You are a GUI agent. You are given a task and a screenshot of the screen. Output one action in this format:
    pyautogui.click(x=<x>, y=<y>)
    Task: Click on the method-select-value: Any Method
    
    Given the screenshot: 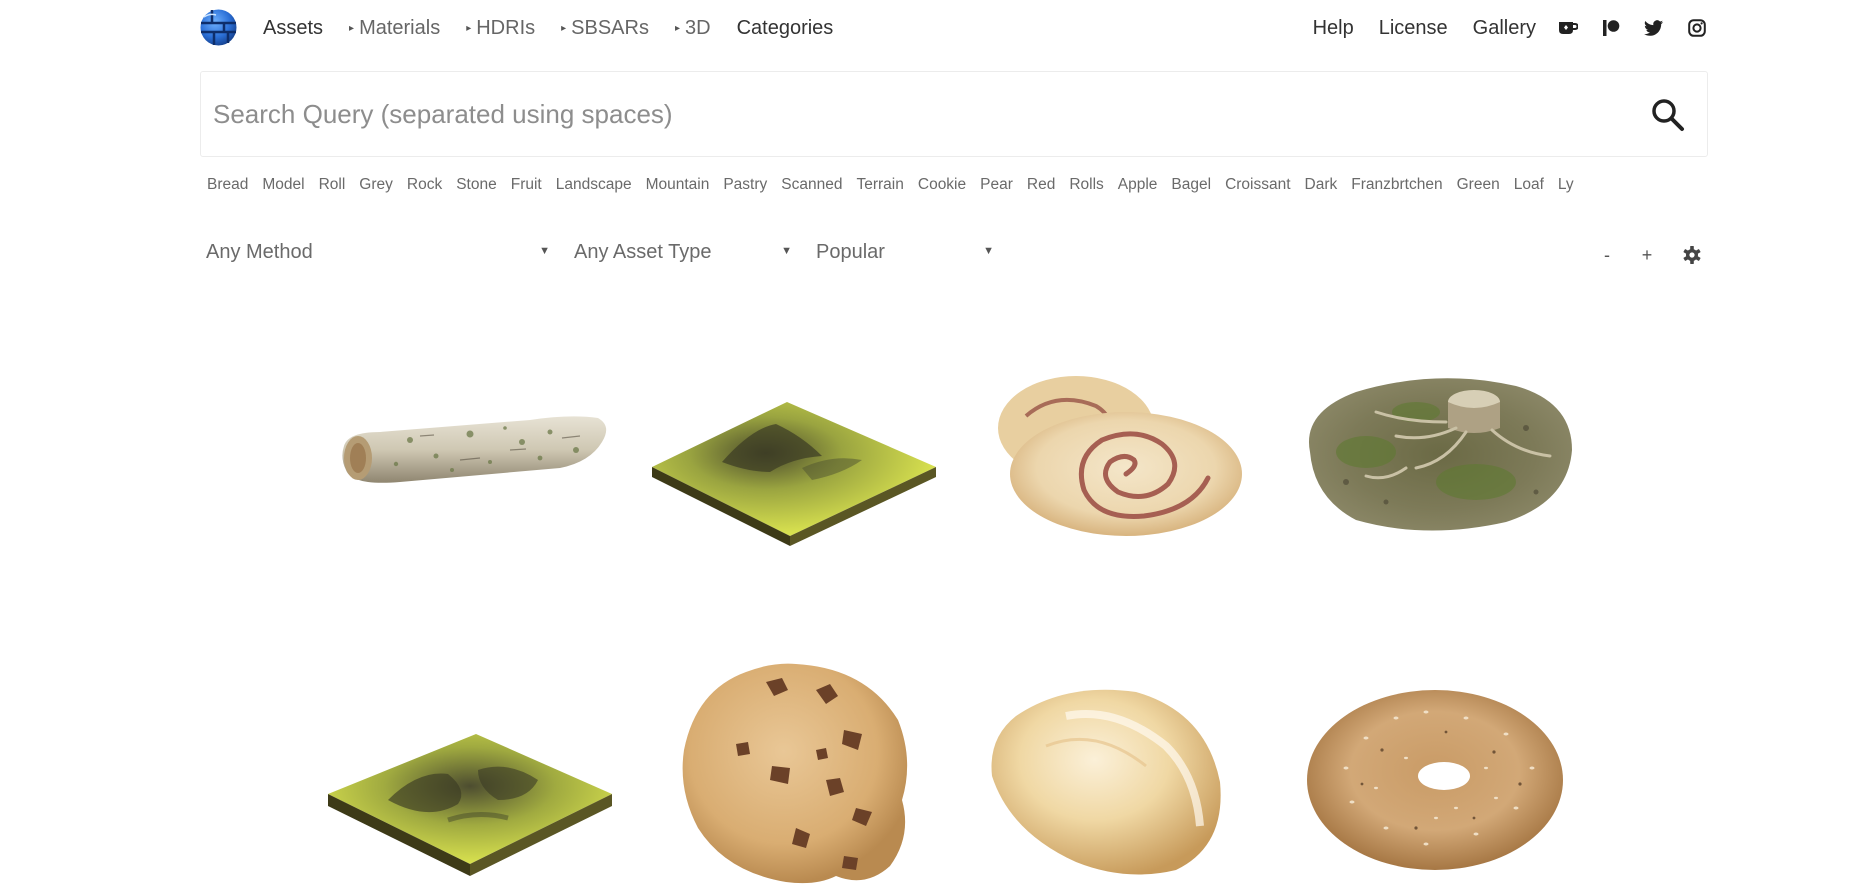 What is the action you would take?
    pyautogui.click(x=259, y=251)
    